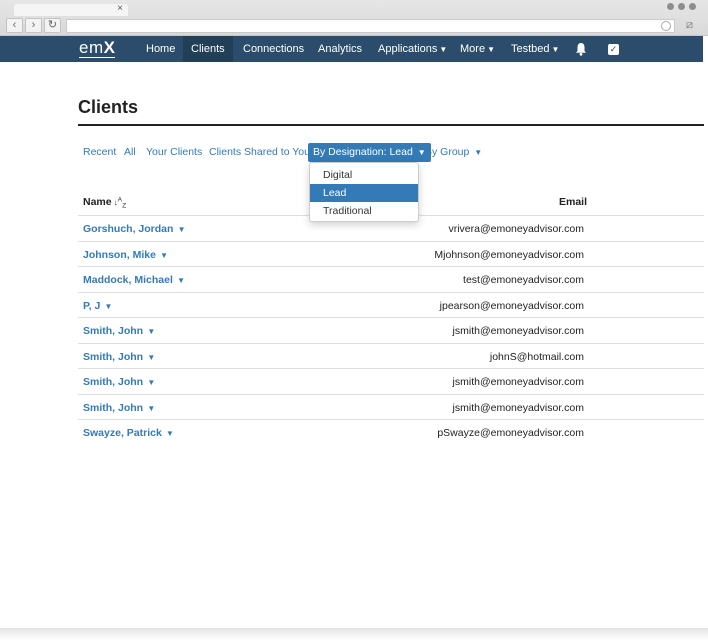 The image size is (708, 640). Describe the element at coordinates (122, 433) in the screenshot. I see `client-name: Swayze, Patrick` at that location.